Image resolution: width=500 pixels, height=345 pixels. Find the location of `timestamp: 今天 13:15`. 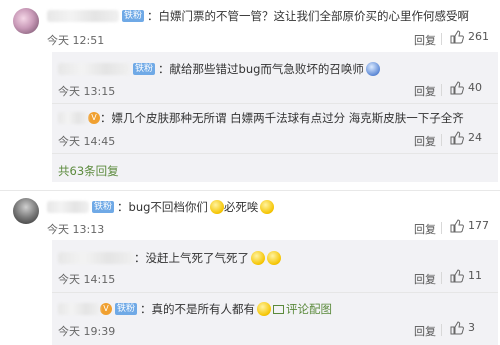

timestamp: 今天 13:15 is located at coordinates (87, 91).